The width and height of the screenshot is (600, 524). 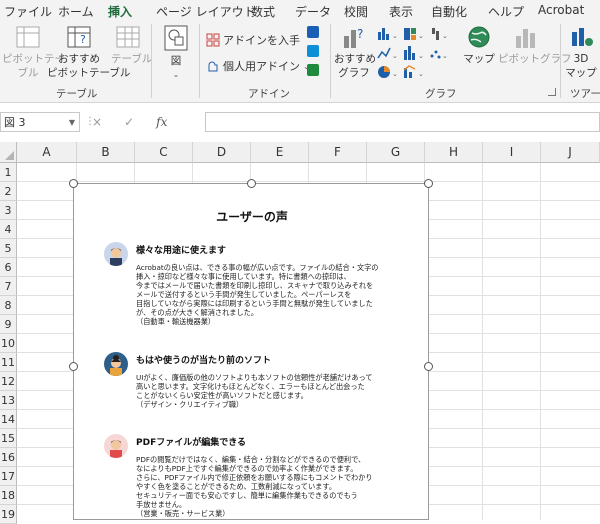 I want to click on row-header-3: 3, so click(x=8, y=210).